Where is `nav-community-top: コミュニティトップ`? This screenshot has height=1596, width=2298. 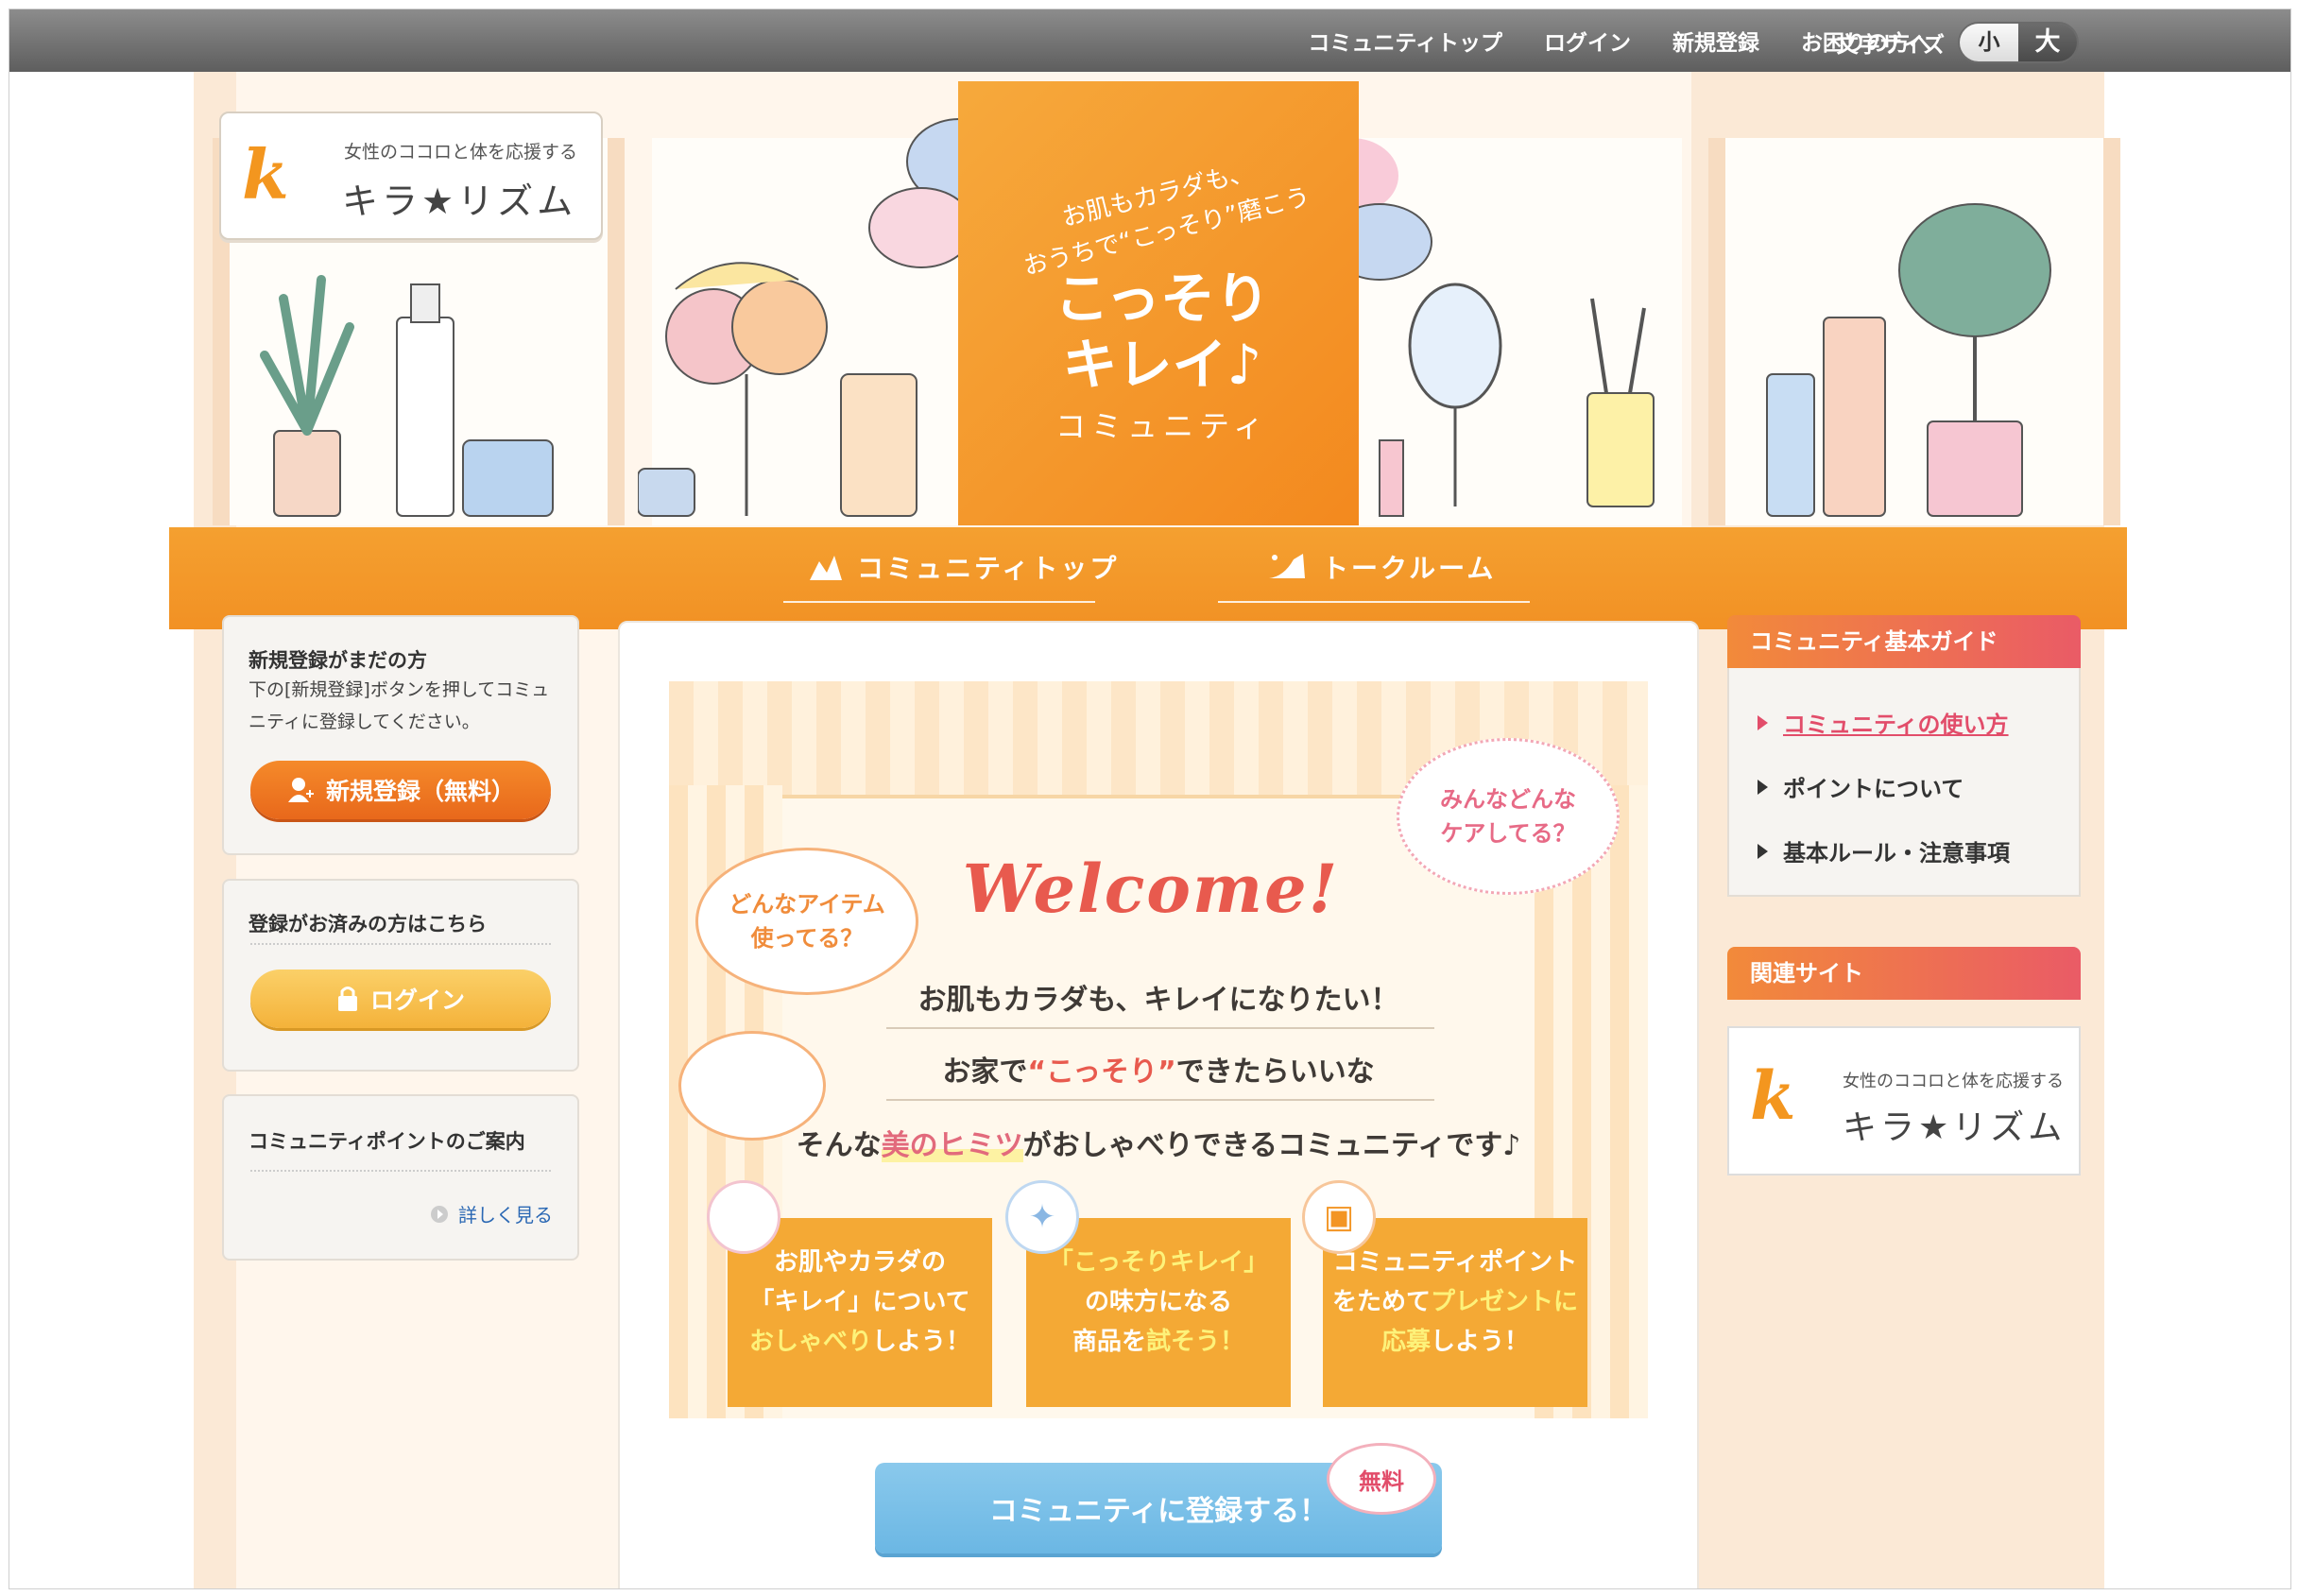 nav-community-top: コミュニティトップ is located at coordinates (963, 567).